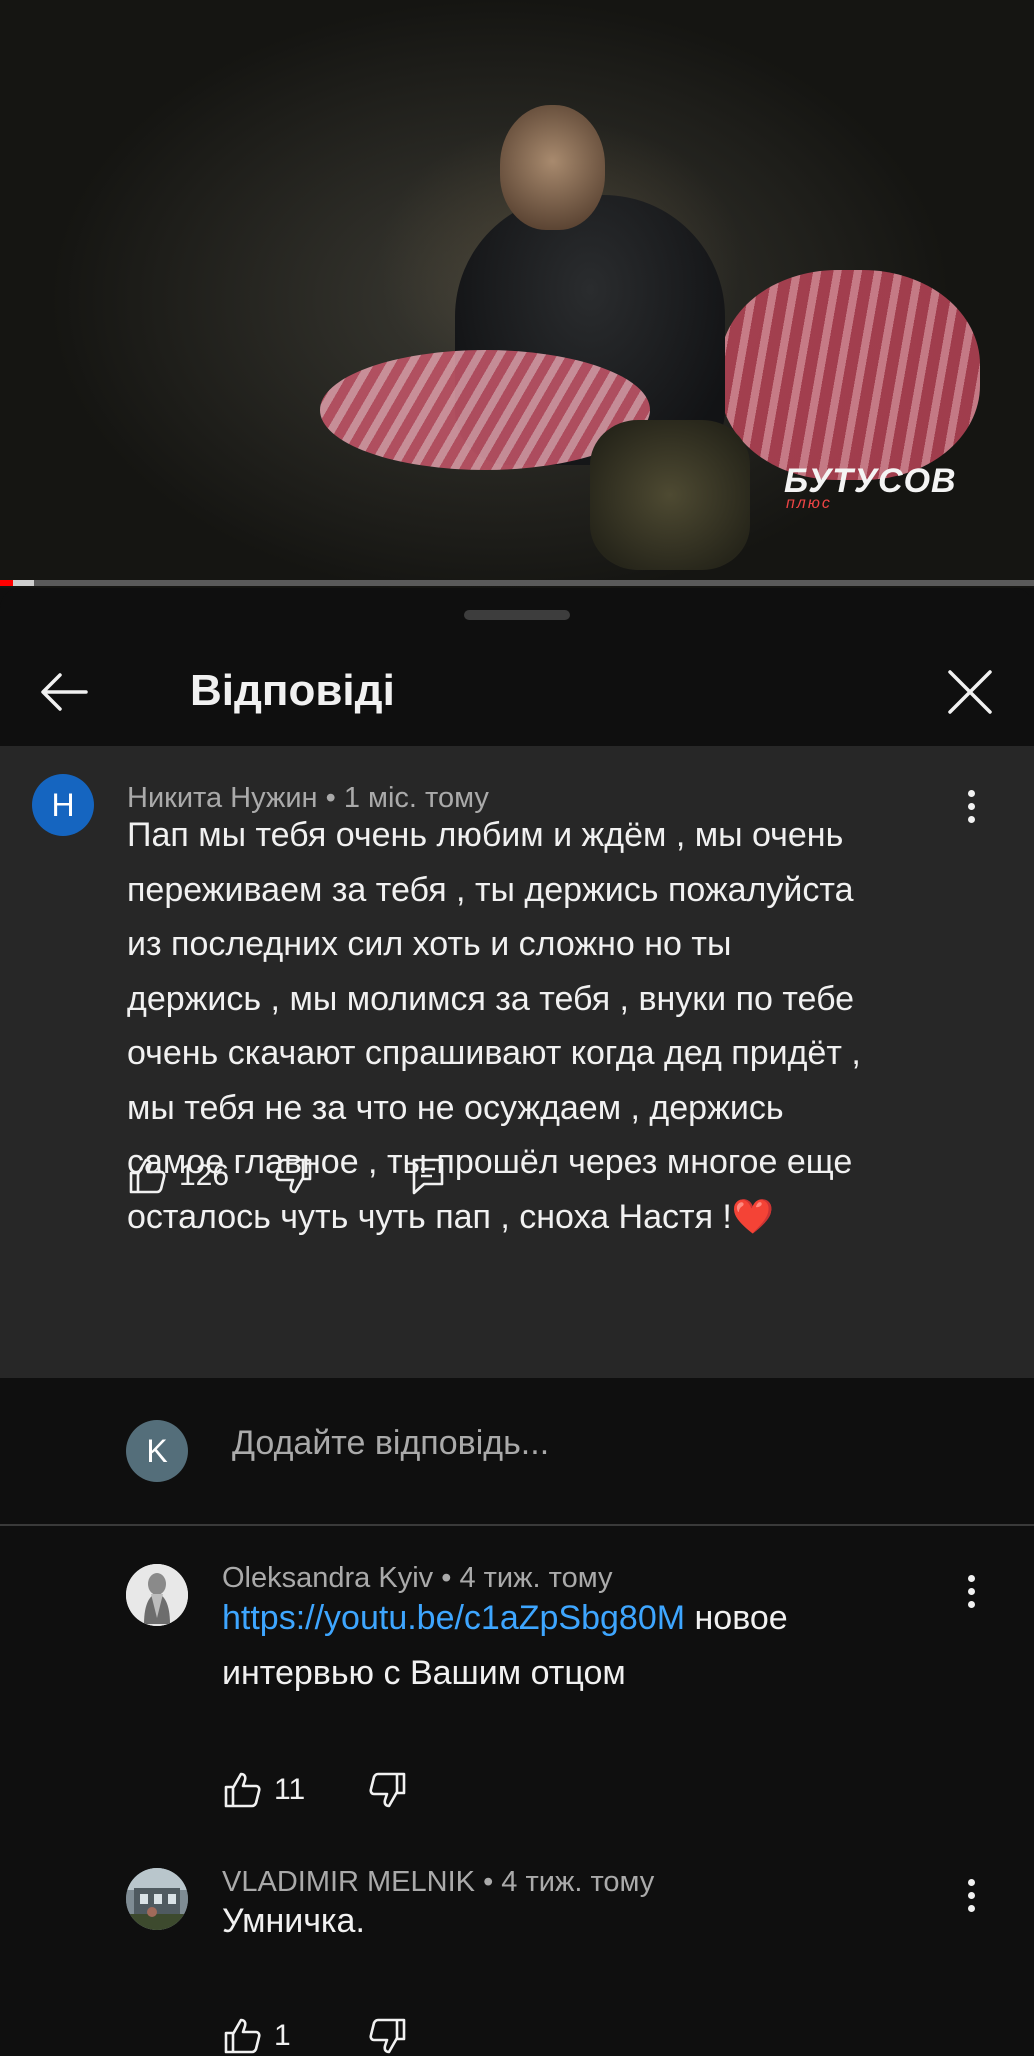 The width and height of the screenshot is (1034, 2056). Describe the element at coordinates (517, 686) in the screenshot. I see `sheet-header: Відповіді` at that location.